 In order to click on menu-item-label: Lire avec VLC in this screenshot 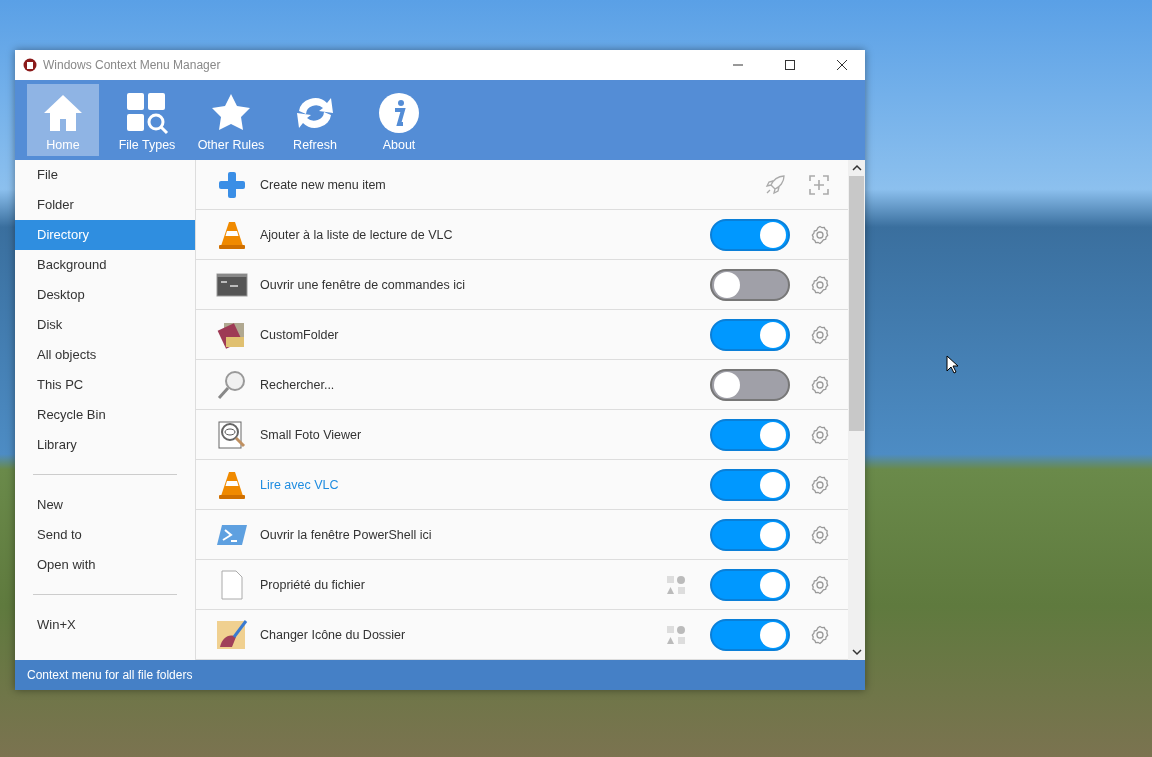, I will do `click(300, 484)`.